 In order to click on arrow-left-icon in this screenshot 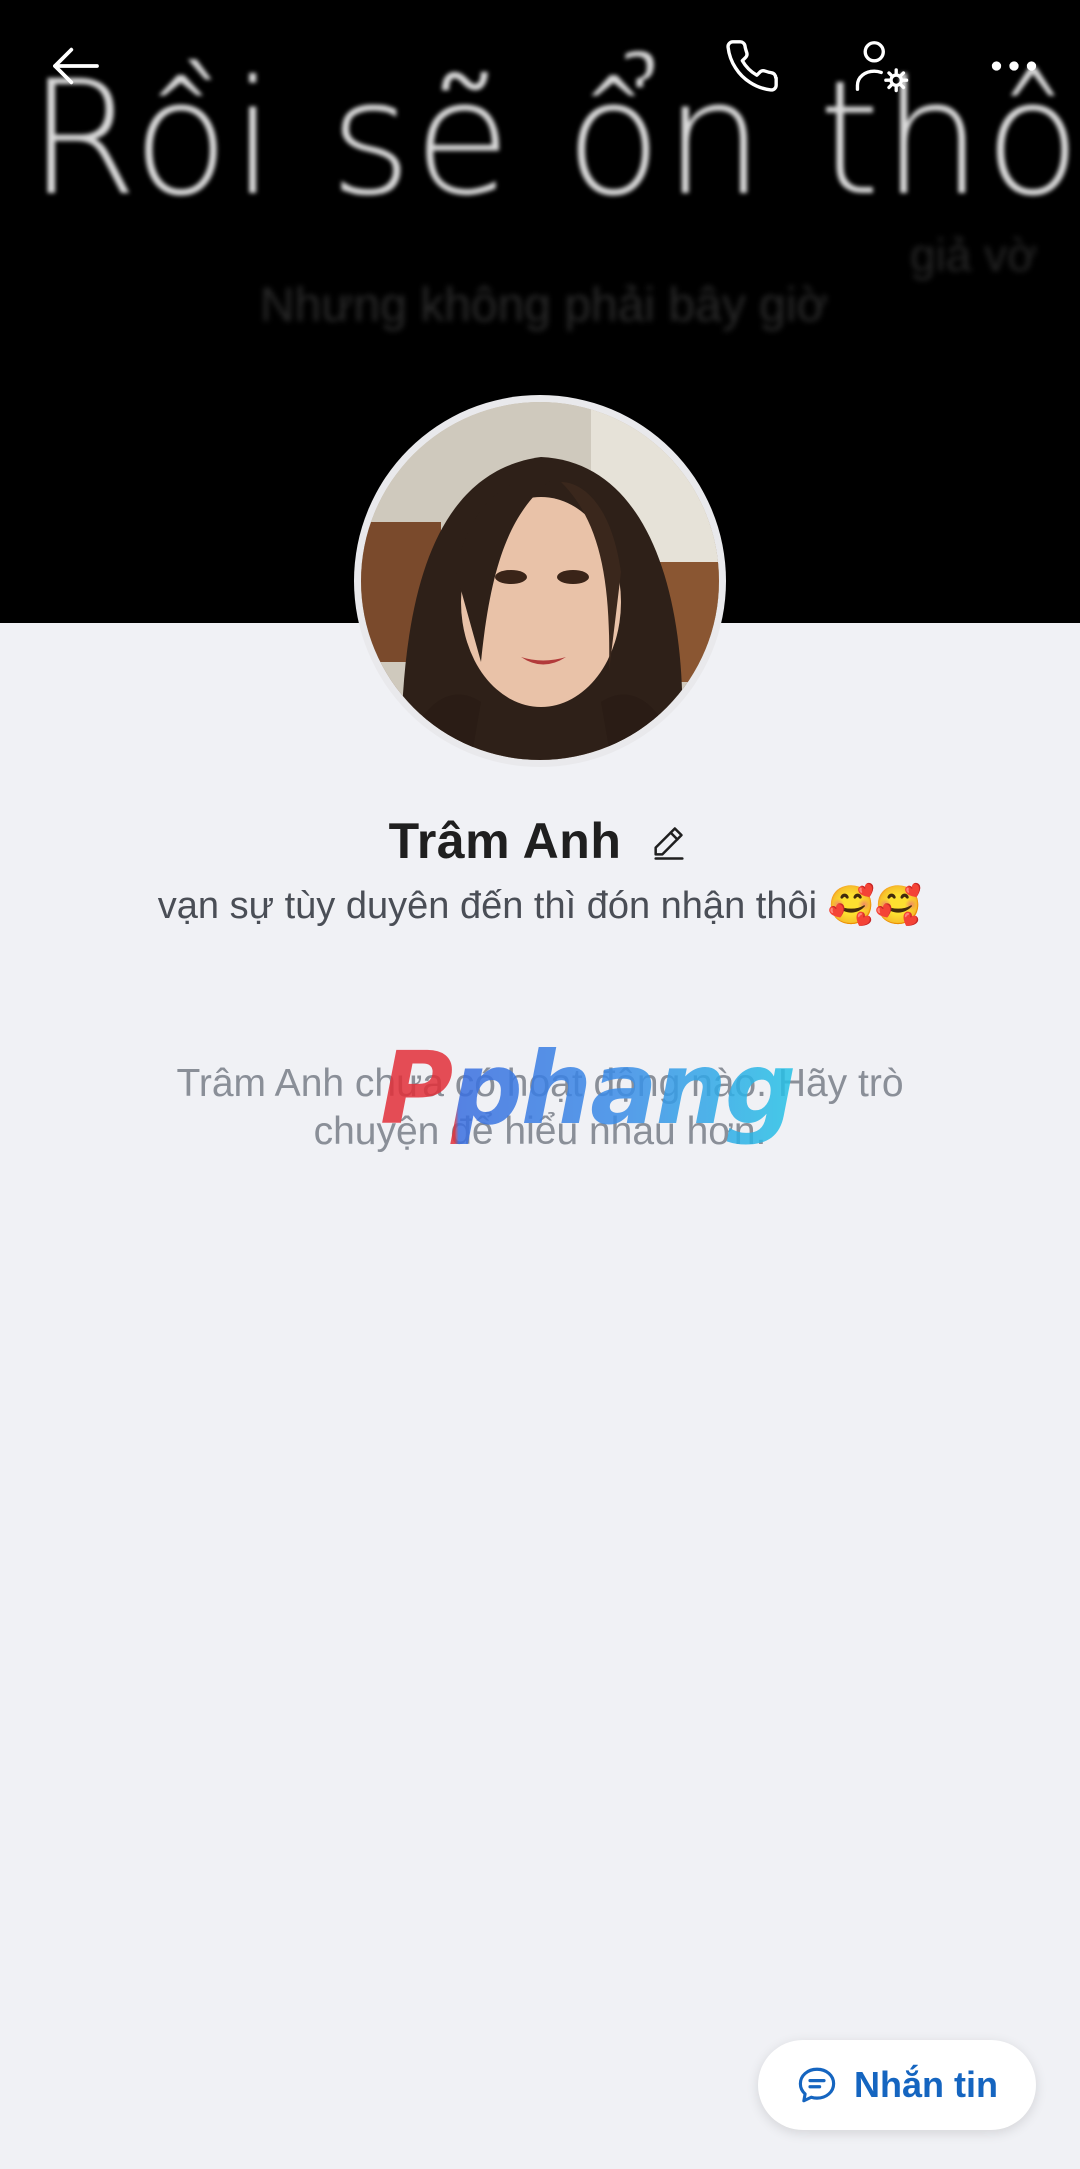, I will do `click(76, 66)`.